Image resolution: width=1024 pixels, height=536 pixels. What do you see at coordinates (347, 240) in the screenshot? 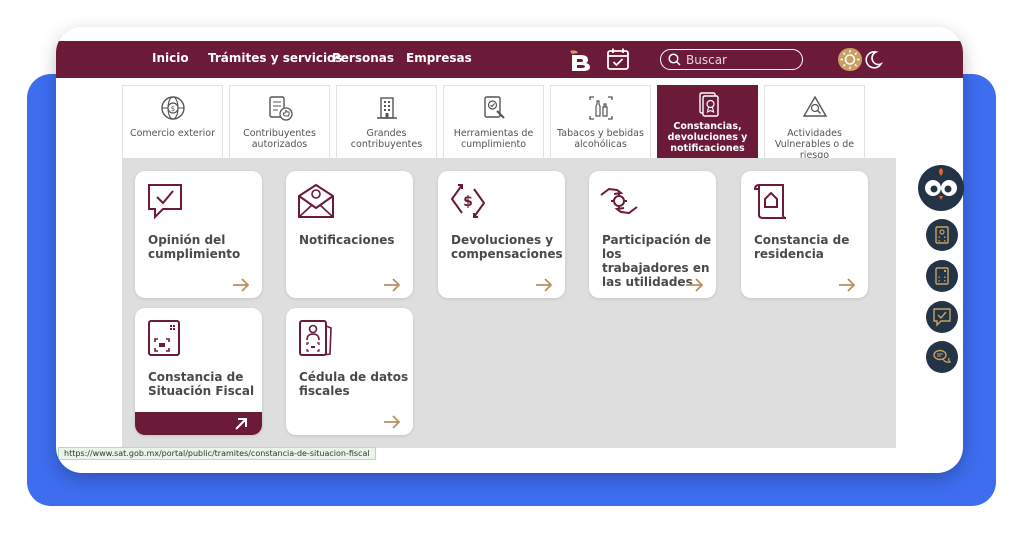
I see `card-title: Notificaciones` at bounding box center [347, 240].